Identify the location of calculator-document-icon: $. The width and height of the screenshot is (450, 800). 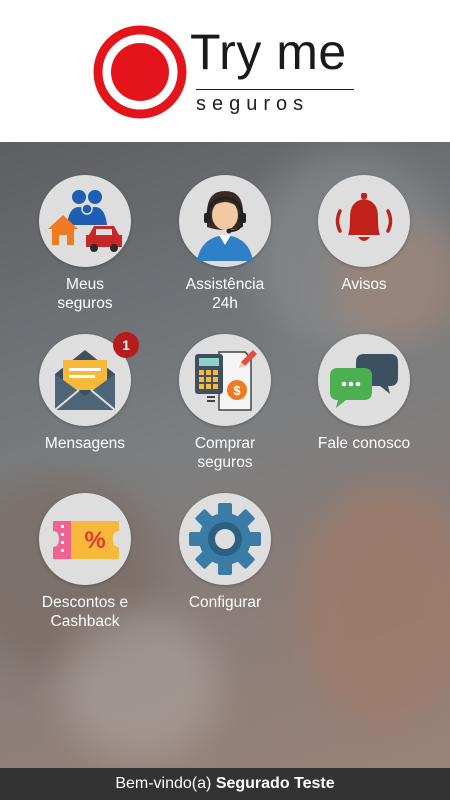
(225, 380).